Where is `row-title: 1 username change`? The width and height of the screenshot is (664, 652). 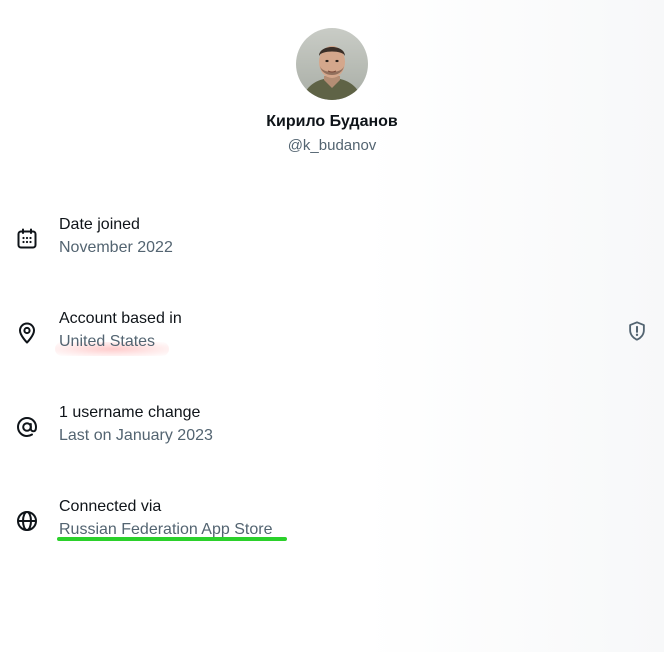
row-title: 1 username change is located at coordinates (130, 412).